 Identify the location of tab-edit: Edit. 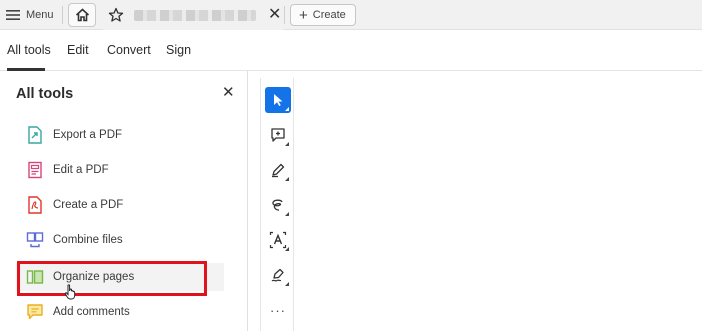
(78, 50).